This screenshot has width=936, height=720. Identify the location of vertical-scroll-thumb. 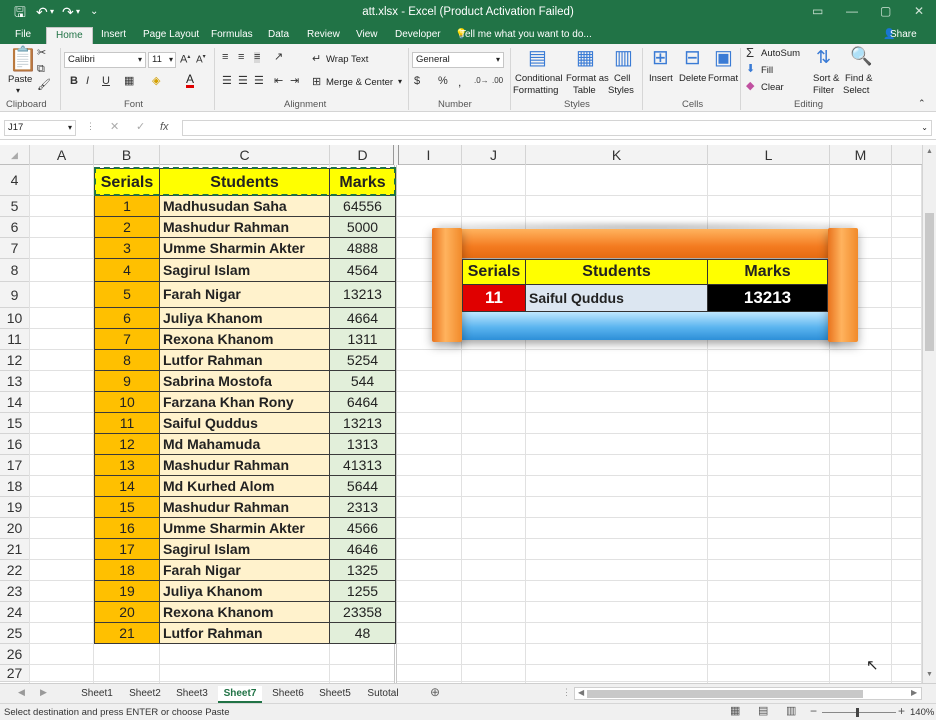
(929, 282).